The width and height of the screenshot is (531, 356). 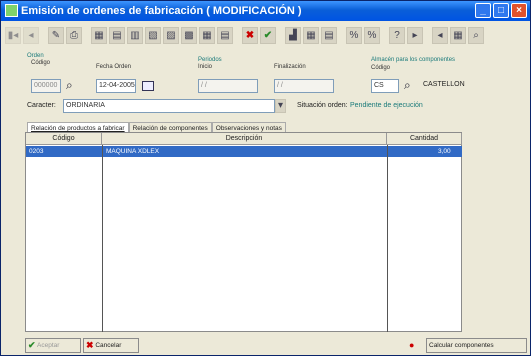 What do you see at coordinates (31, 35) in the screenshot?
I see `toolbar-prev-record-icon: ◂` at bounding box center [31, 35].